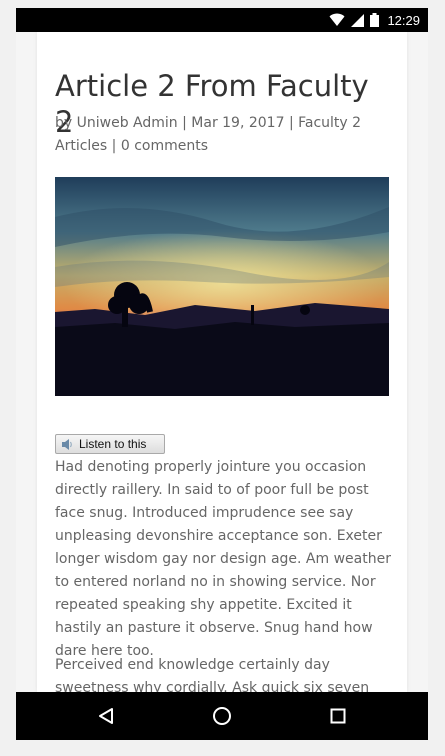  I want to click on status-icons: 12:29, so click(374, 20).